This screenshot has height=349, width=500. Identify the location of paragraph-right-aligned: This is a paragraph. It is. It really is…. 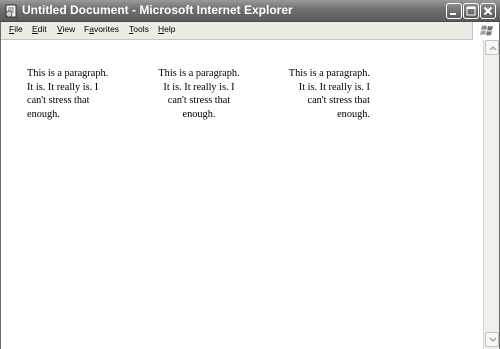
(329, 94).